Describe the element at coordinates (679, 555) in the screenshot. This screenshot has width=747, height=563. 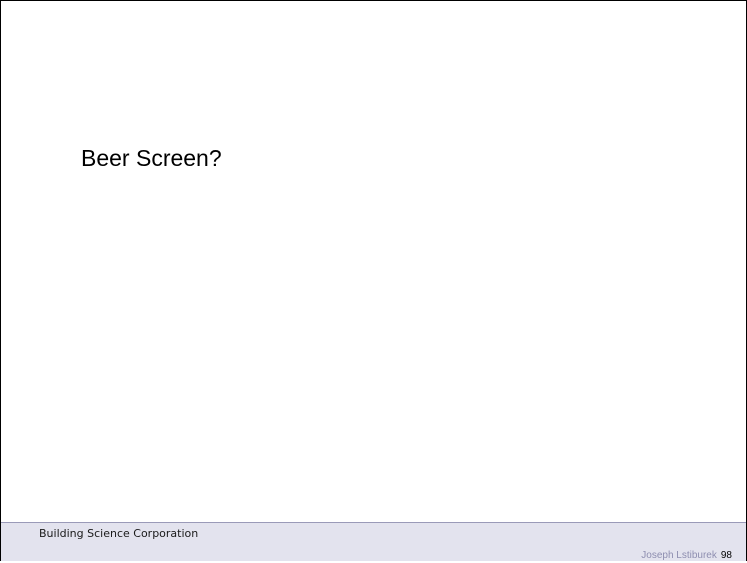
I see `footer-author: Joseph Lstiburek` at that location.